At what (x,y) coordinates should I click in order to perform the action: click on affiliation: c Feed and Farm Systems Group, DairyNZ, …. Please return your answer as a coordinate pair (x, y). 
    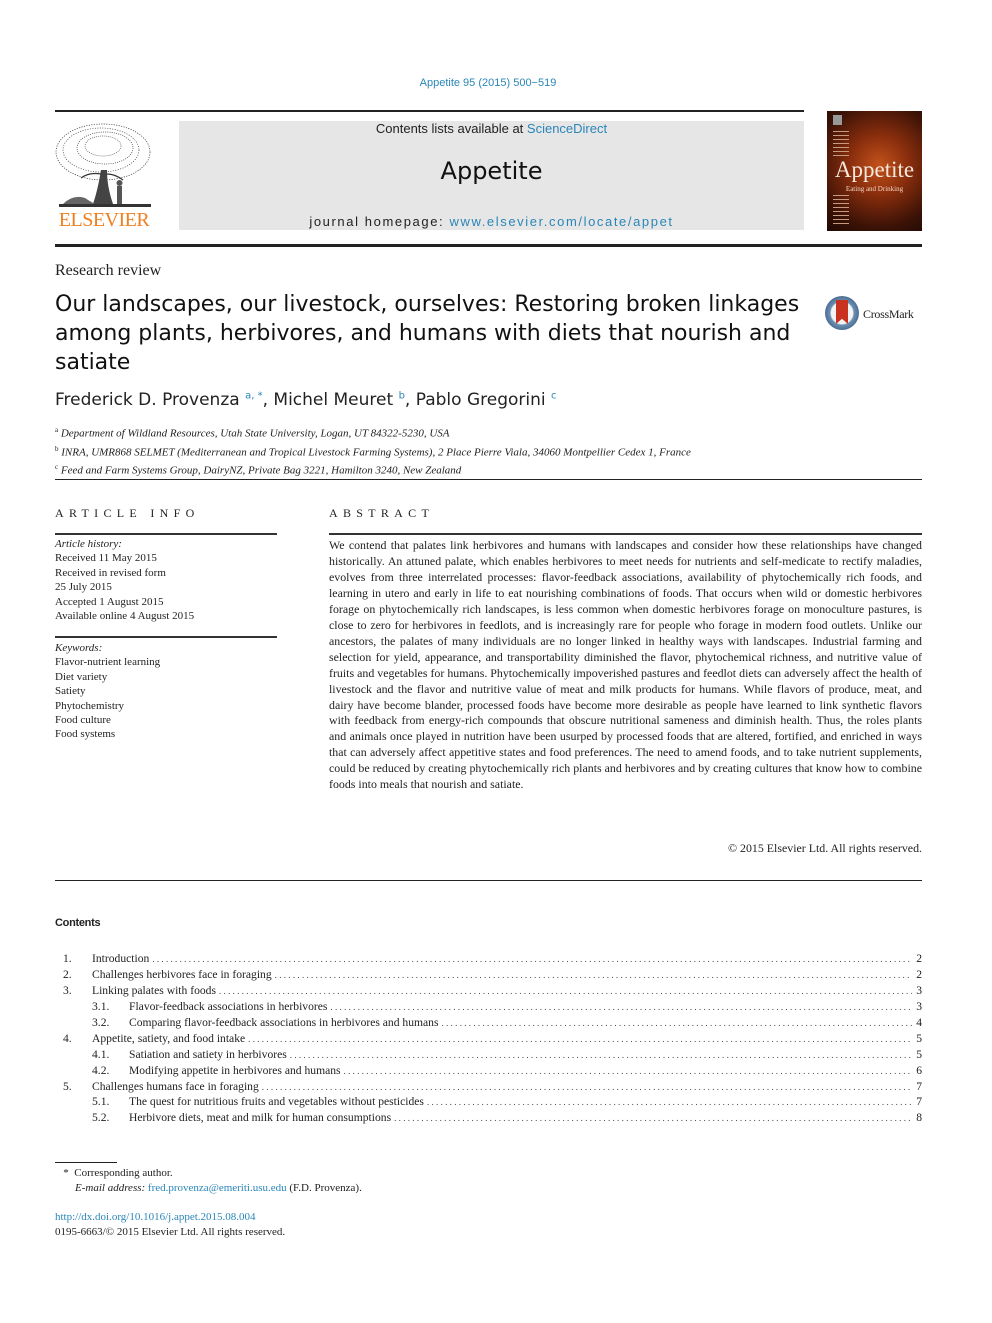
    Looking at the image, I should click on (373, 469).